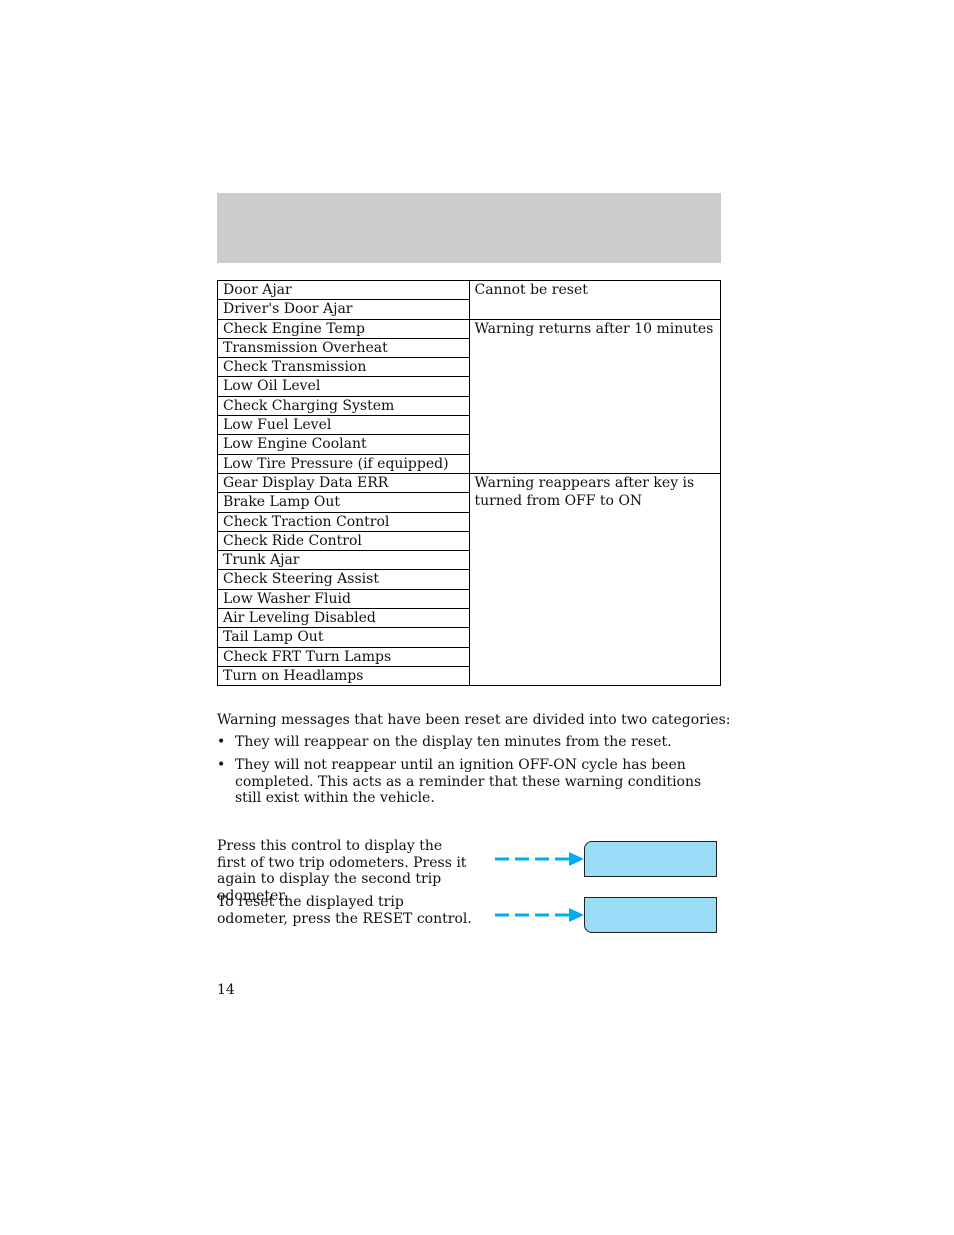 The height and width of the screenshot is (1235, 954). I want to click on warning-message: Check Steering Assist, so click(343, 579).